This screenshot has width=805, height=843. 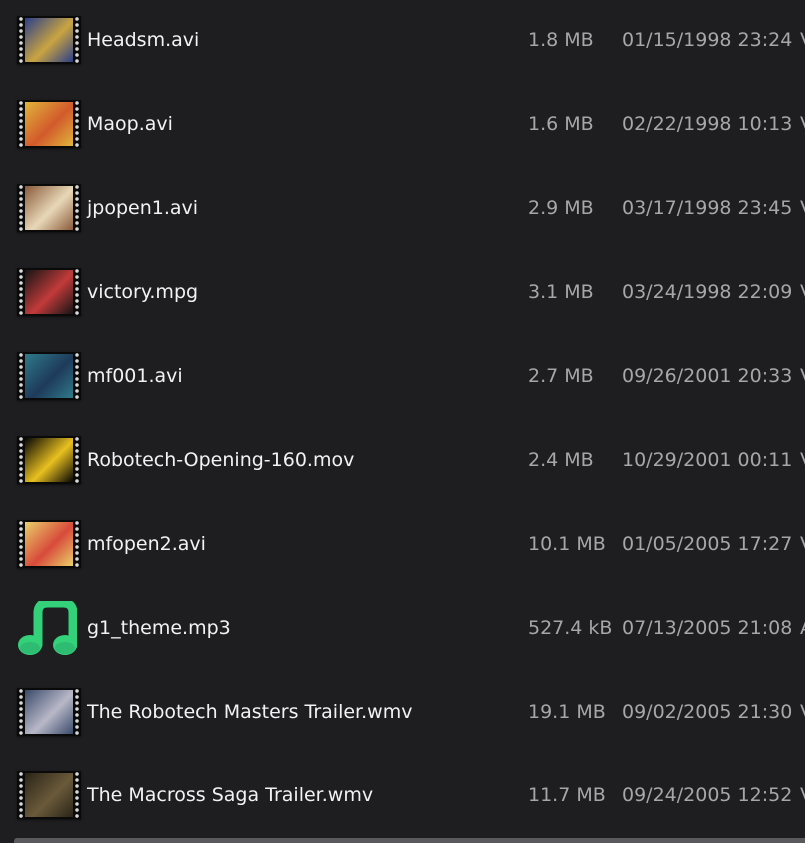 I want to click on file-size: 11.7 MB, so click(x=567, y=795).